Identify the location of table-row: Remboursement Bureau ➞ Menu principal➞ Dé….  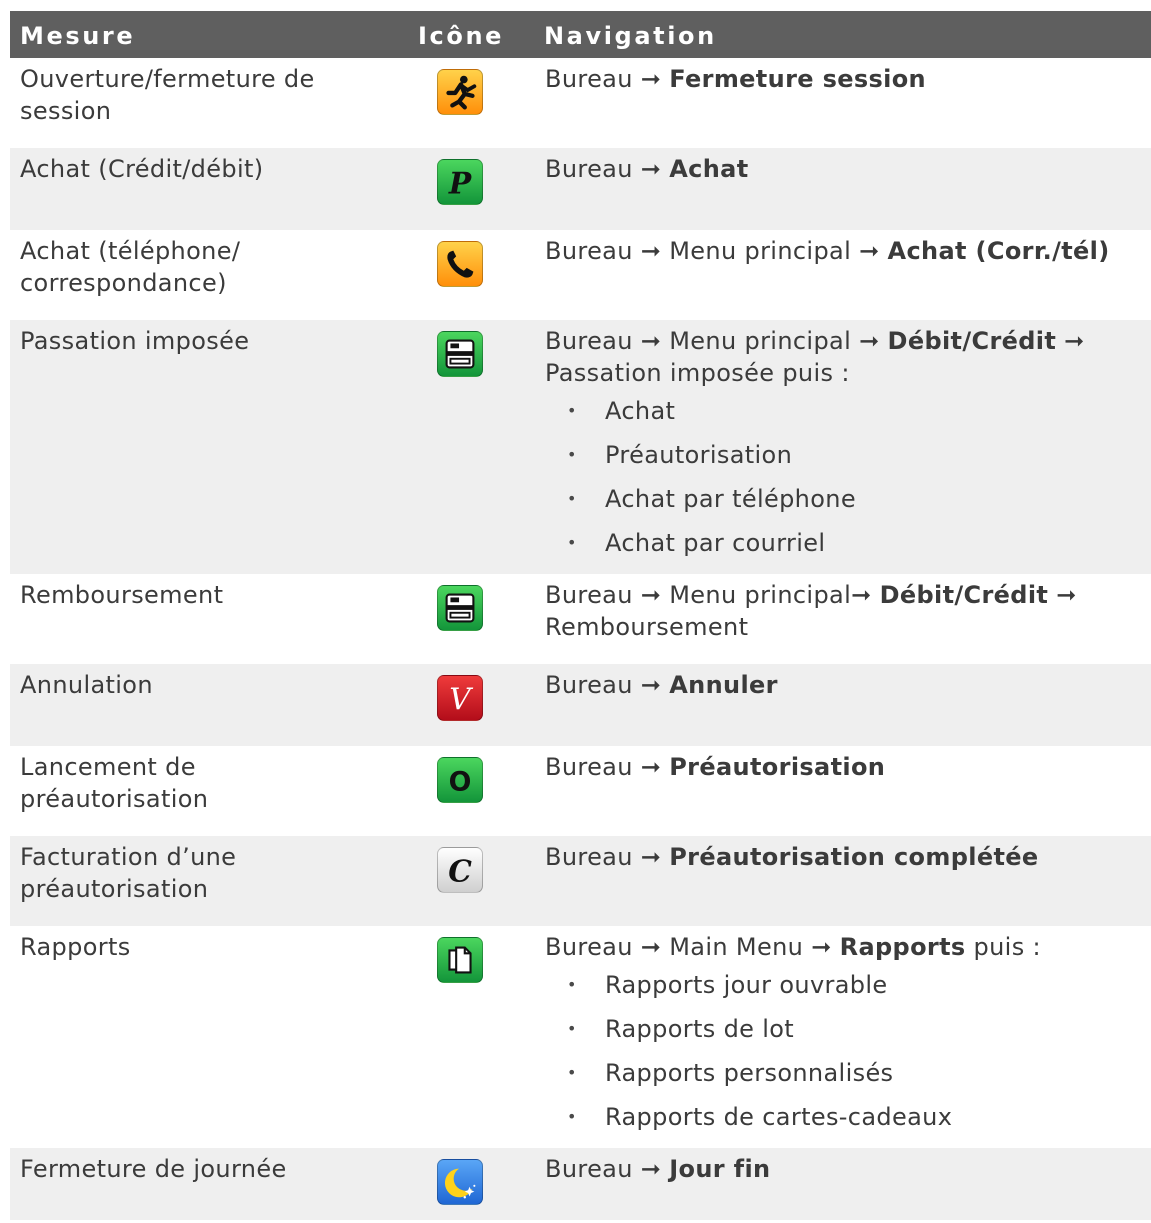
(580, 619).